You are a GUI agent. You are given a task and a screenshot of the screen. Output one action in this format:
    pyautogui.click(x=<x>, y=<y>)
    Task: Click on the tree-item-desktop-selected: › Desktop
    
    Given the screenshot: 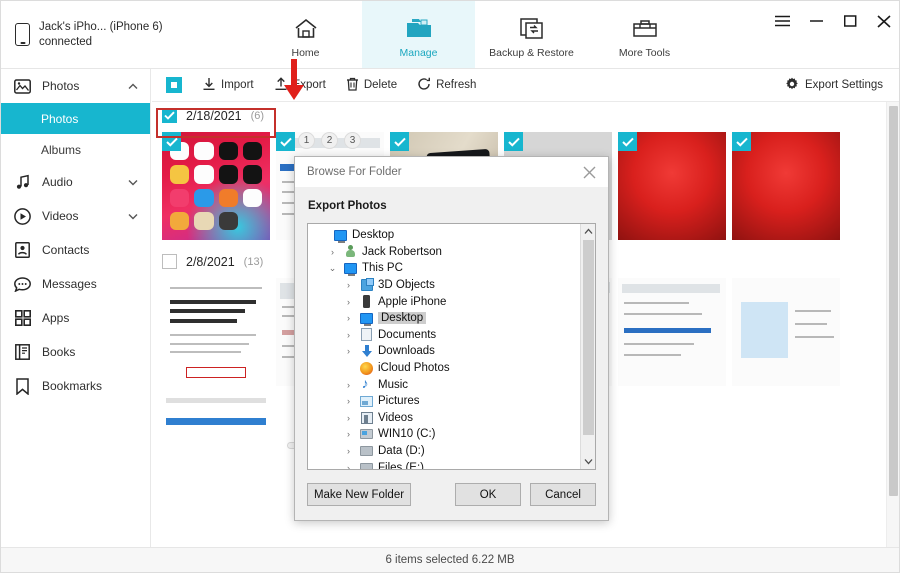 What is the action you would take?
    pyautogui.click(x=453, y=318)
    